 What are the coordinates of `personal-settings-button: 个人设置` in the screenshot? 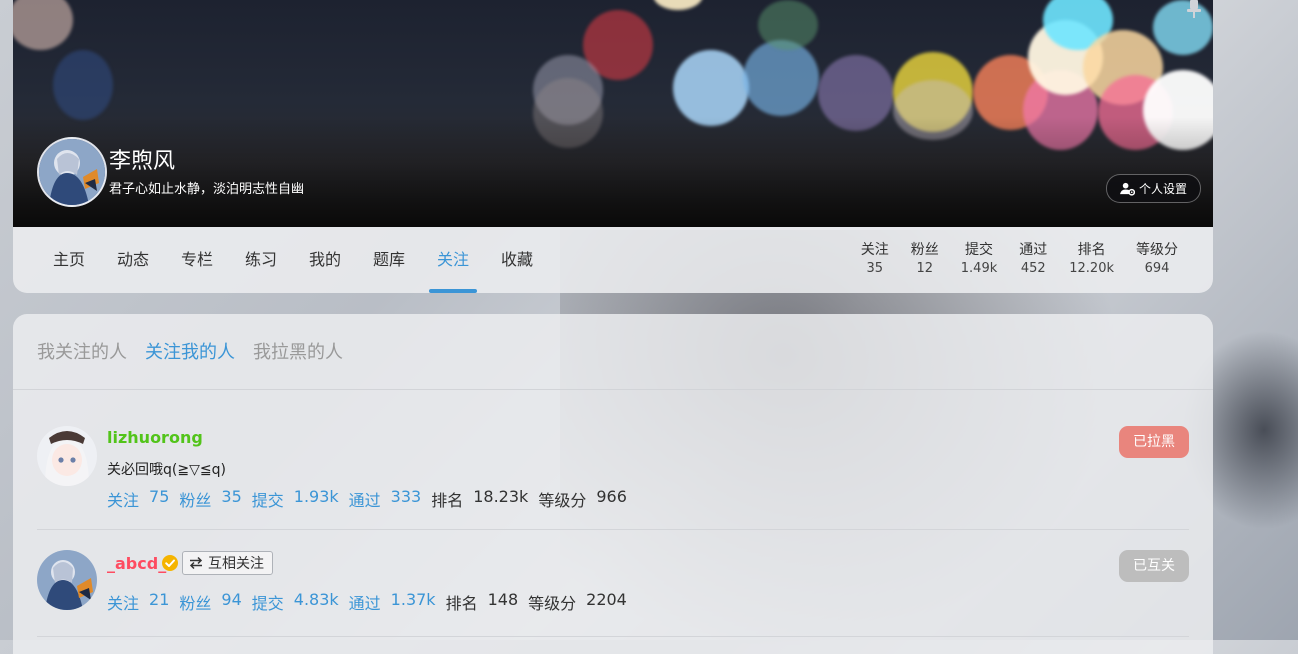 It's located at (1153, 188).